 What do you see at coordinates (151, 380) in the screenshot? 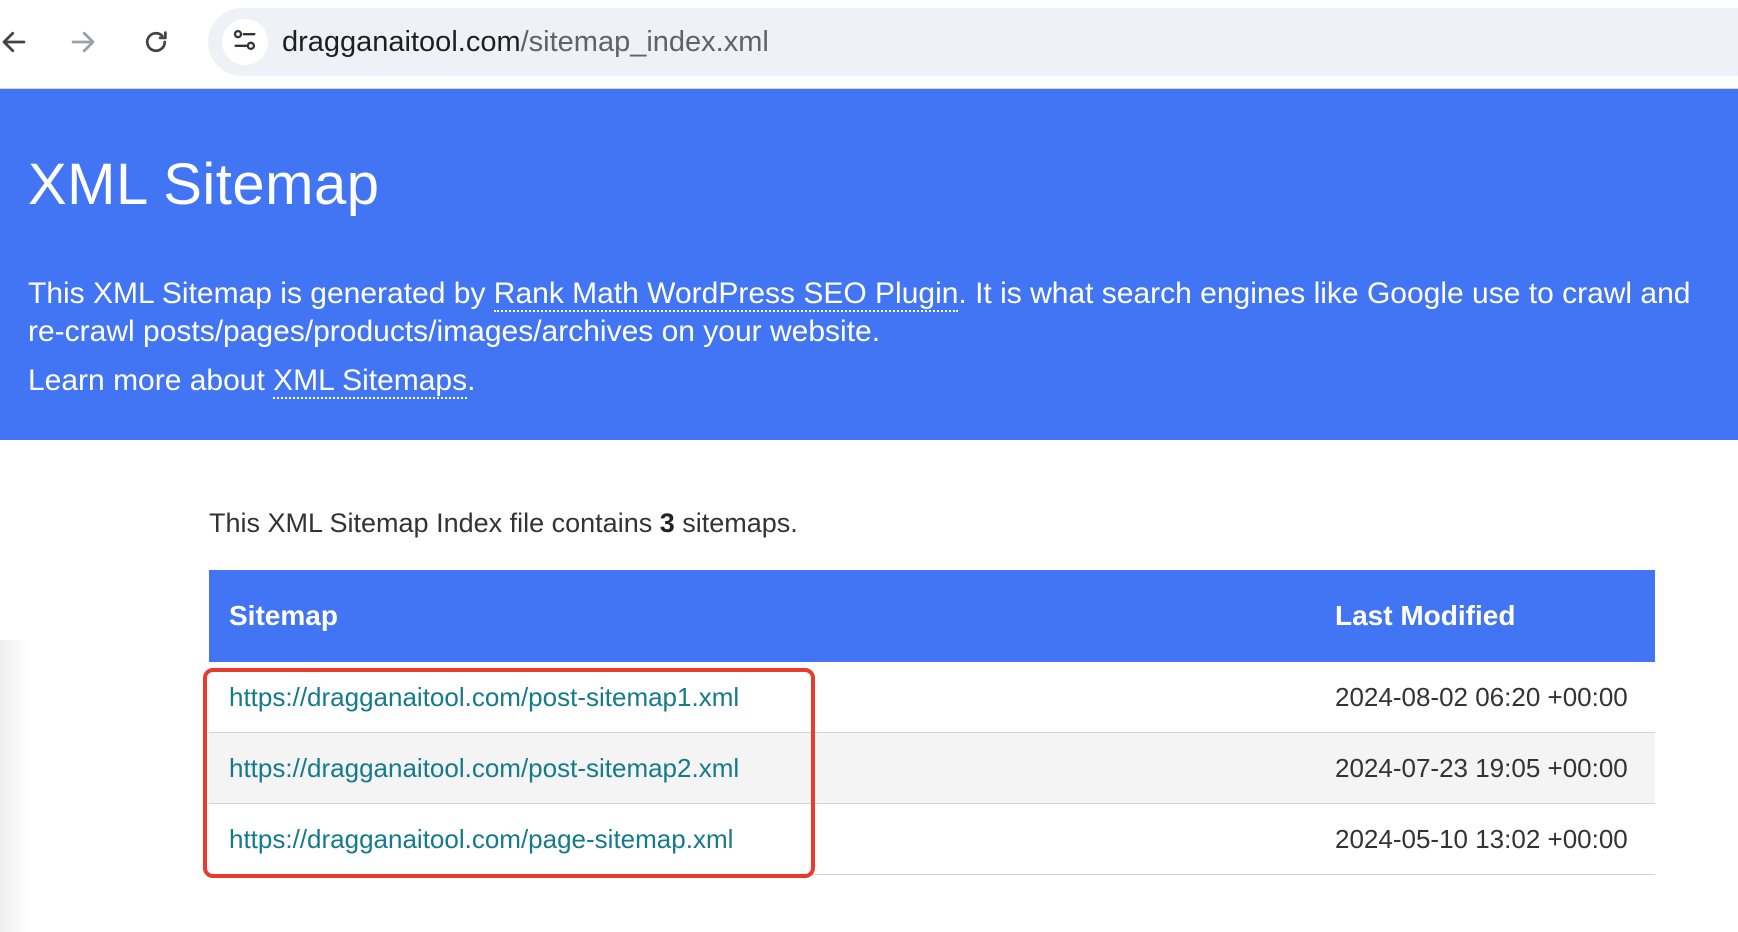
I see `learn-more-text: Learn more about` at bounding box center [151, 380].